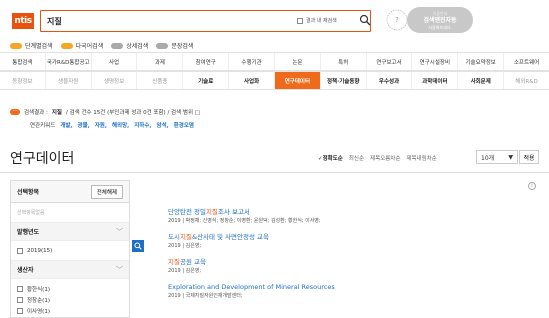  I want to click on apply-button: 적용, so click(529, 157).